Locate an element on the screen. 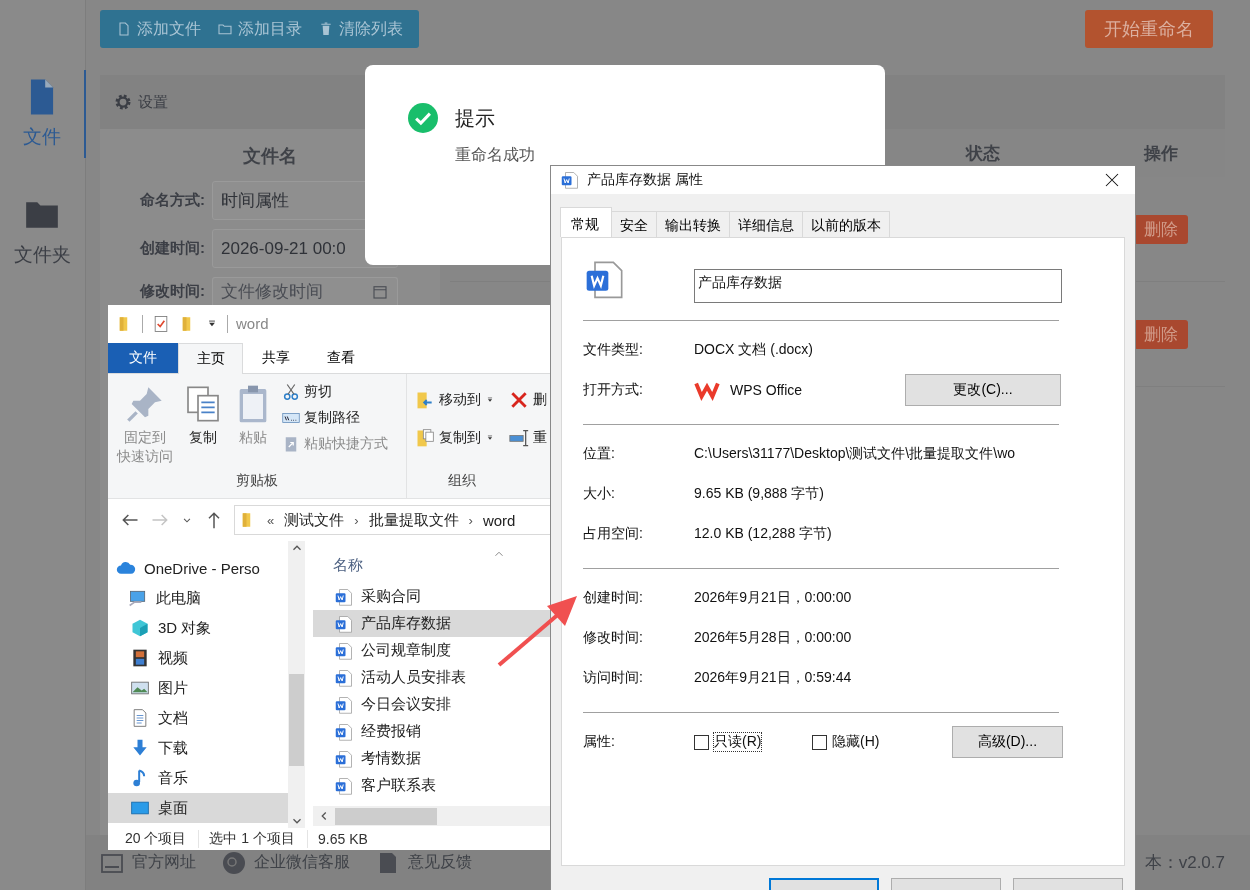  property-value: 12.0 KB (12,288 字节) is located at coordinates (763, 534).